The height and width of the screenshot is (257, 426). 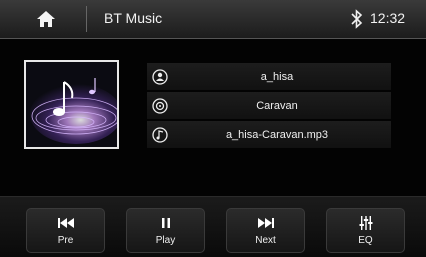 I want to click on equalizer-button: EQ, so click(x=365, y=230).